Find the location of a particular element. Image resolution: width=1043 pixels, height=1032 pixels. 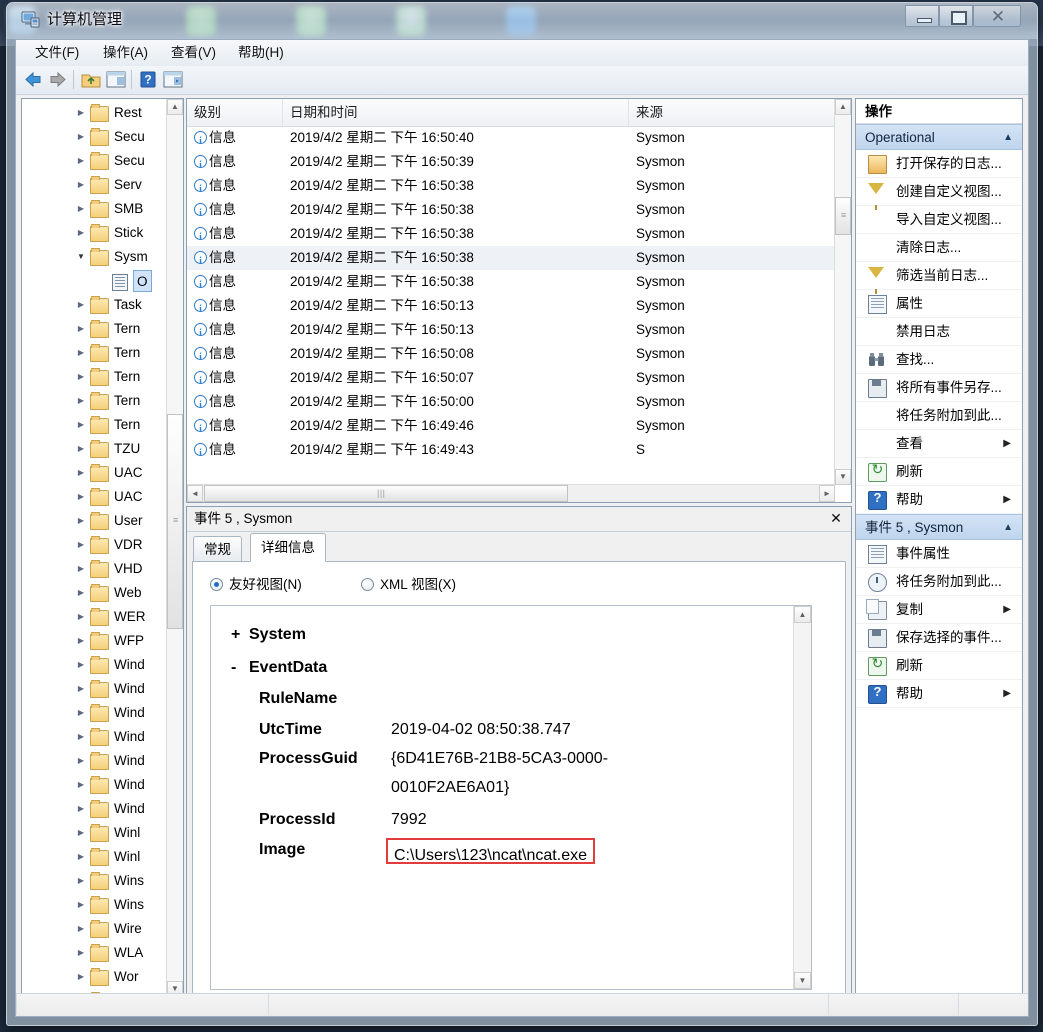

chevron-up-icon: ▲ is located at coordinates (1008, 137).